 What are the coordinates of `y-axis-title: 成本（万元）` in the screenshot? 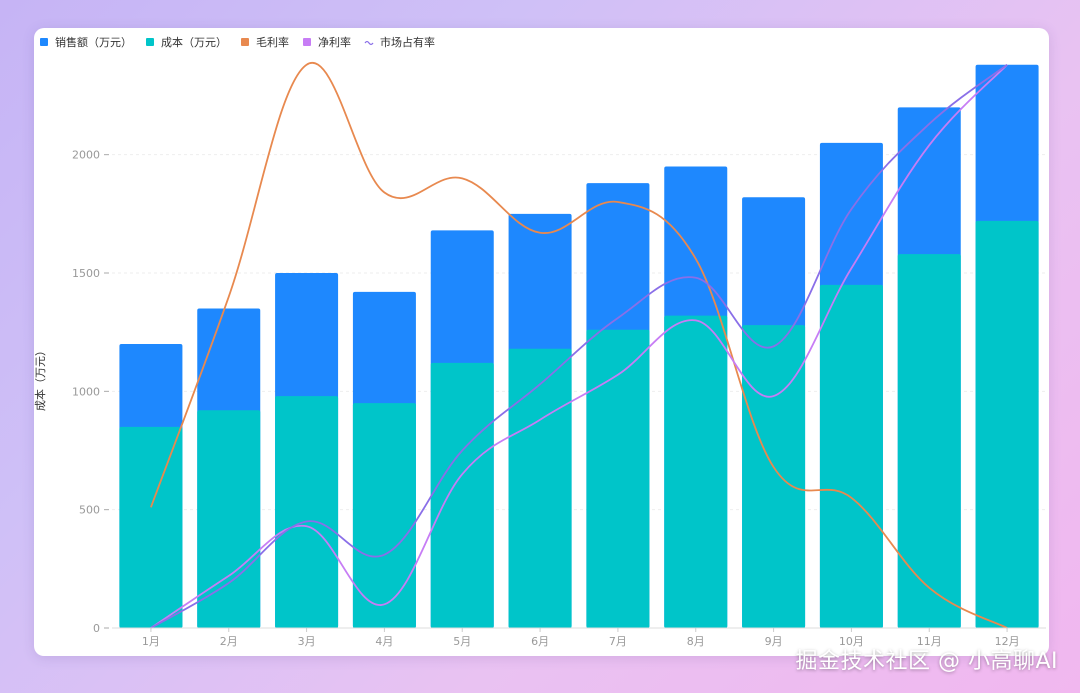 It's located at (40, 378).